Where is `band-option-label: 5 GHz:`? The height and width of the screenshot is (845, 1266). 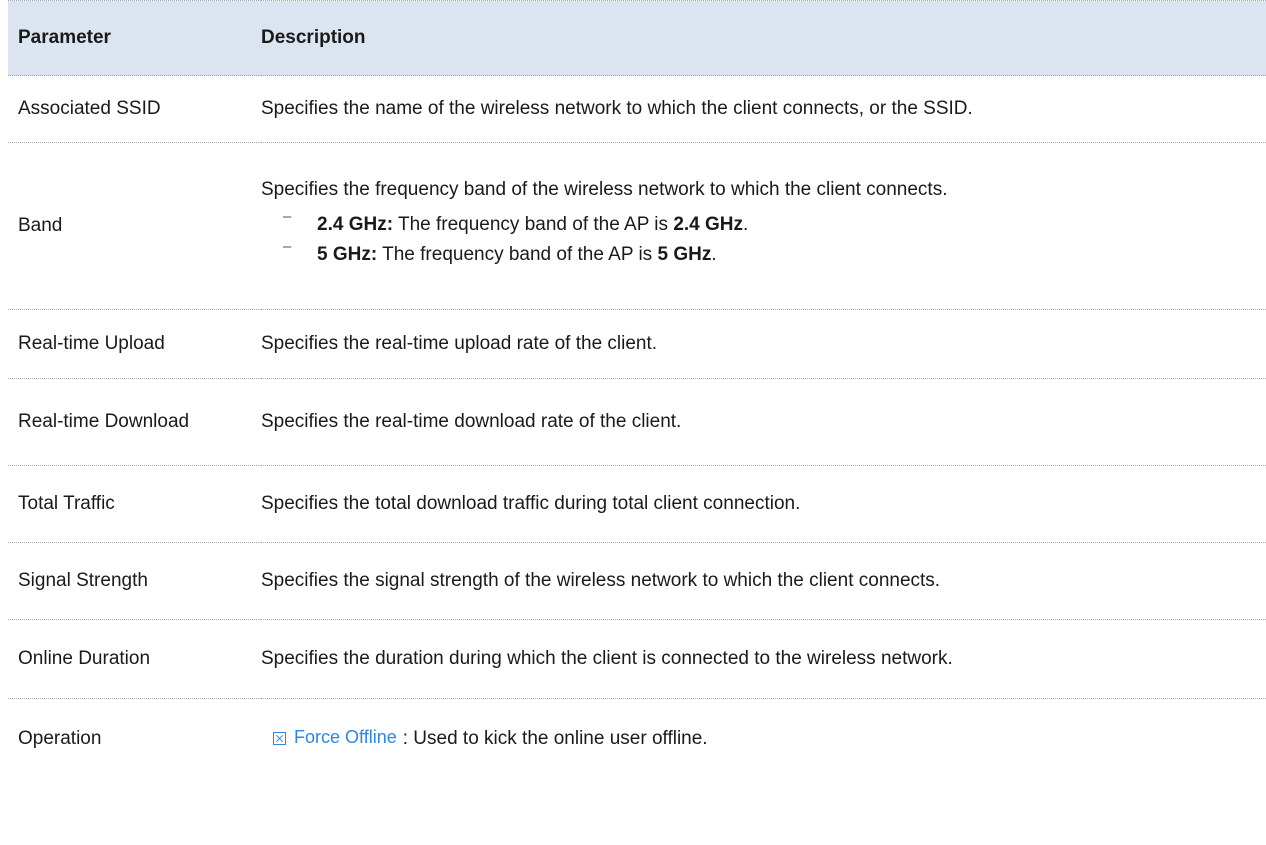
band-option-label: 5 GHz: is located at coordinates (347, 255).